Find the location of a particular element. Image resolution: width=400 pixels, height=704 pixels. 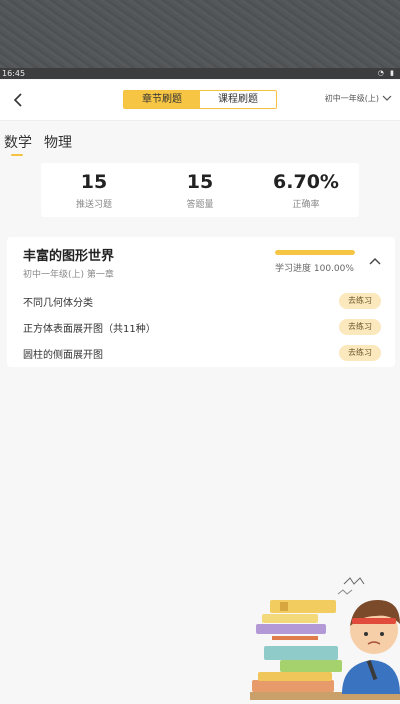

chevron-left-icon is located at coordinates (17, 100).